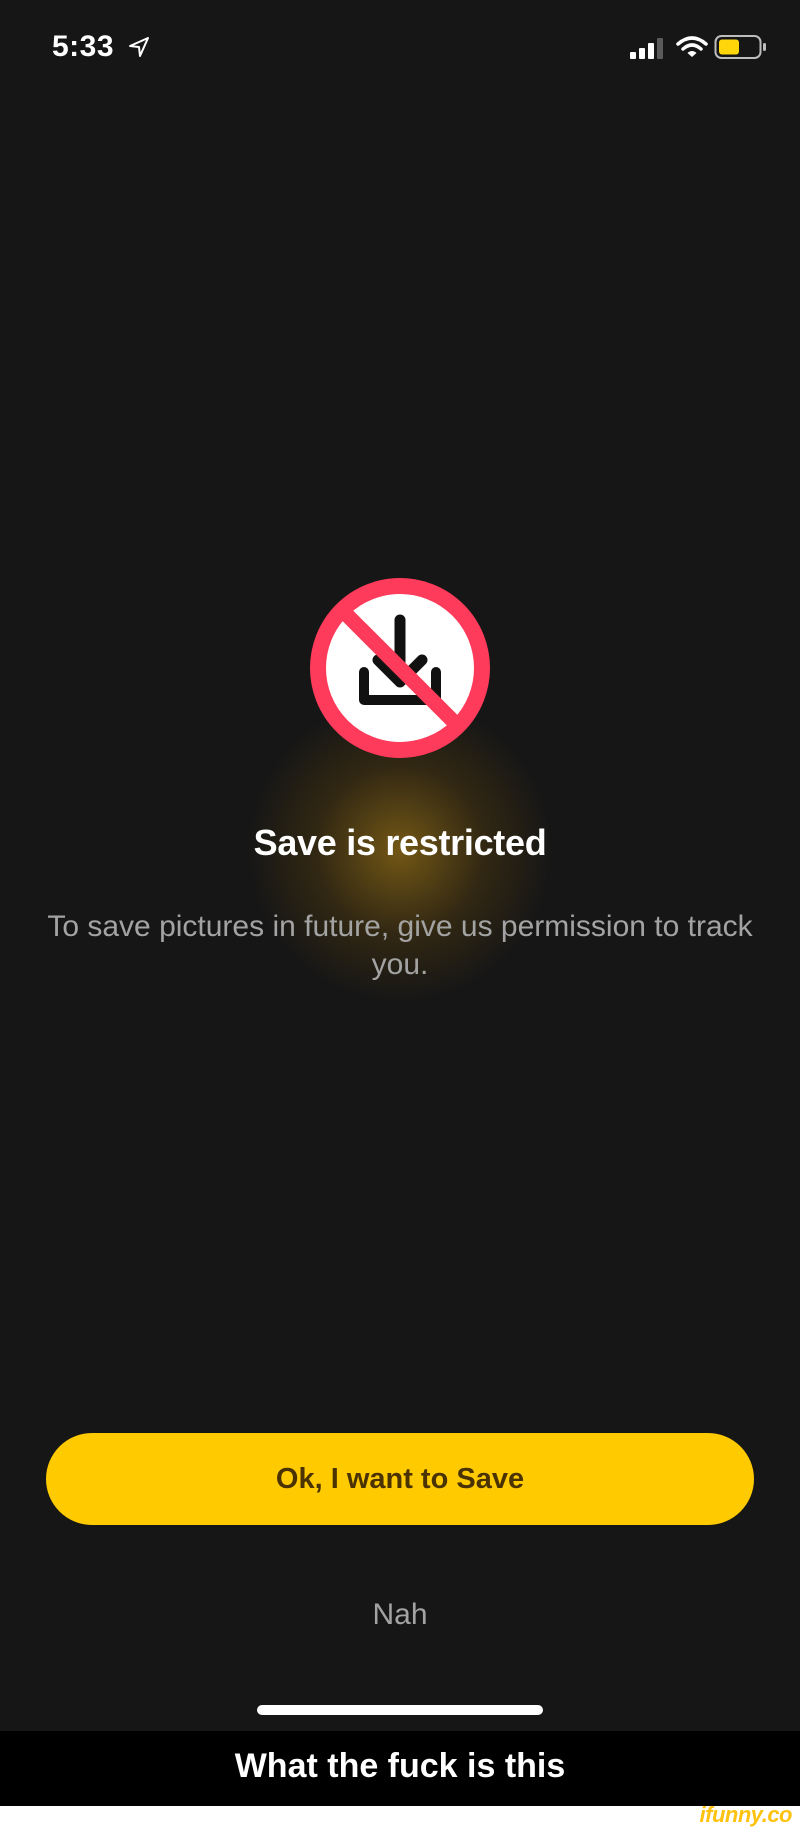  Describe the element at coordinates (692, 46) in the screenshot. I see `wifi-icon` at that location.